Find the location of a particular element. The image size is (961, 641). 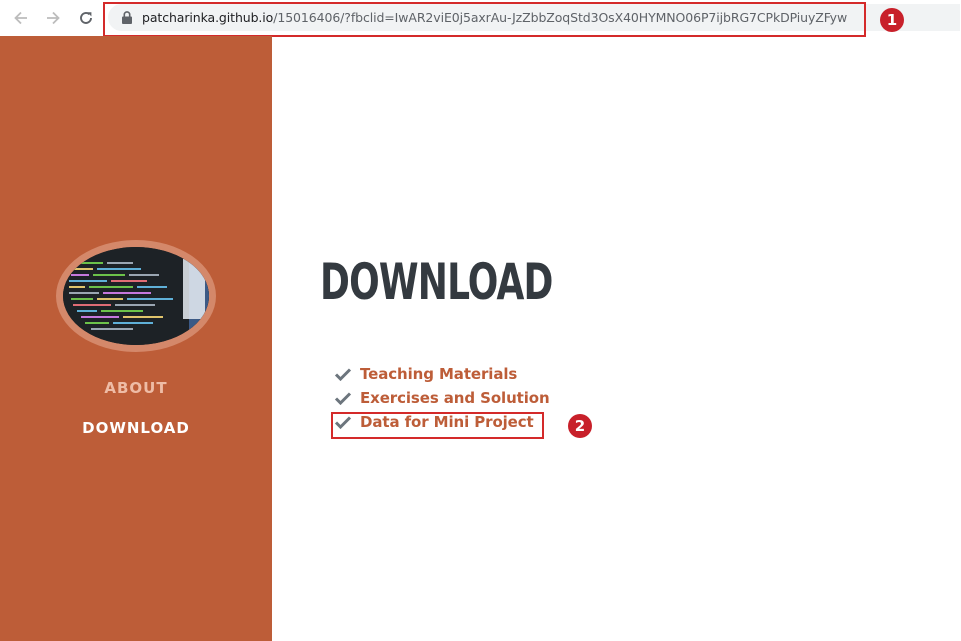

sidebar-item-download: DOWNLOAD is located at coordinates (136, 428).